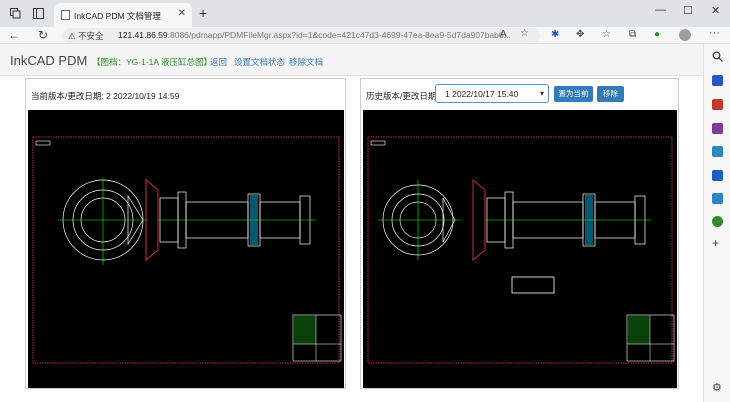 The height and width of the screenshot is (402, 730). Describe the element at coordinates (306, 62) in the screenshot. I see `remove-document-link: 移除文档` at that location.